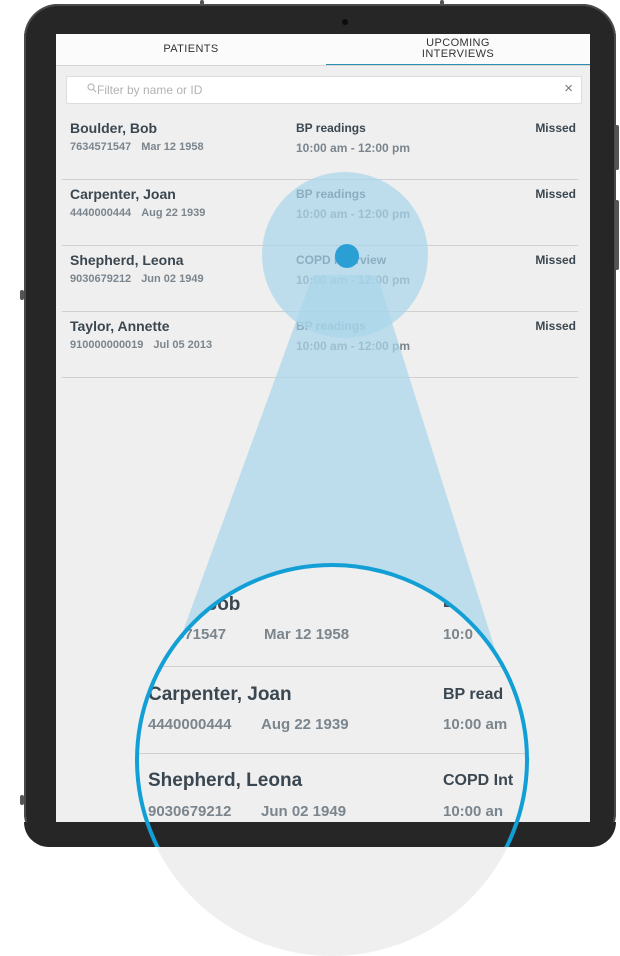 The height and width of the screenshot is (956, 620). What do you see at coordinates (442, 2) in the screenshot?
I see `top-right-button` at bounding box center [442, 2].